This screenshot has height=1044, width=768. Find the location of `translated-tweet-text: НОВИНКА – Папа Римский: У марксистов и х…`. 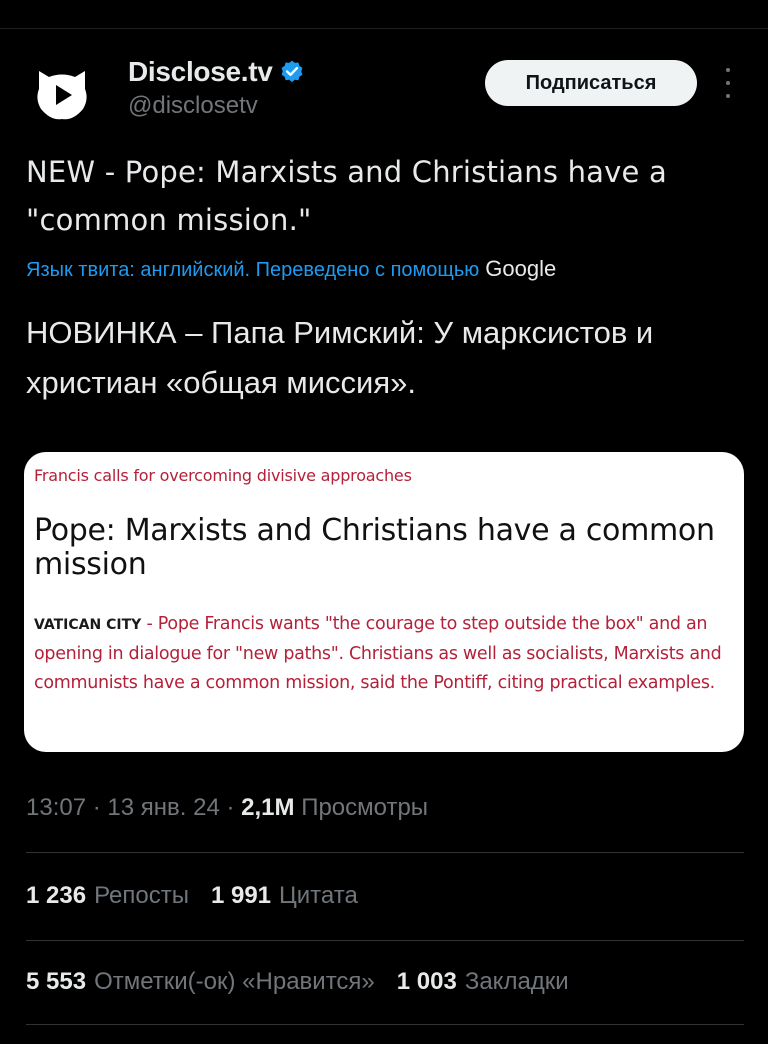

translated-tweet-text: НОВИНКА – Папа Римский: У марксистов и х… is located at coordinates (340, 357).